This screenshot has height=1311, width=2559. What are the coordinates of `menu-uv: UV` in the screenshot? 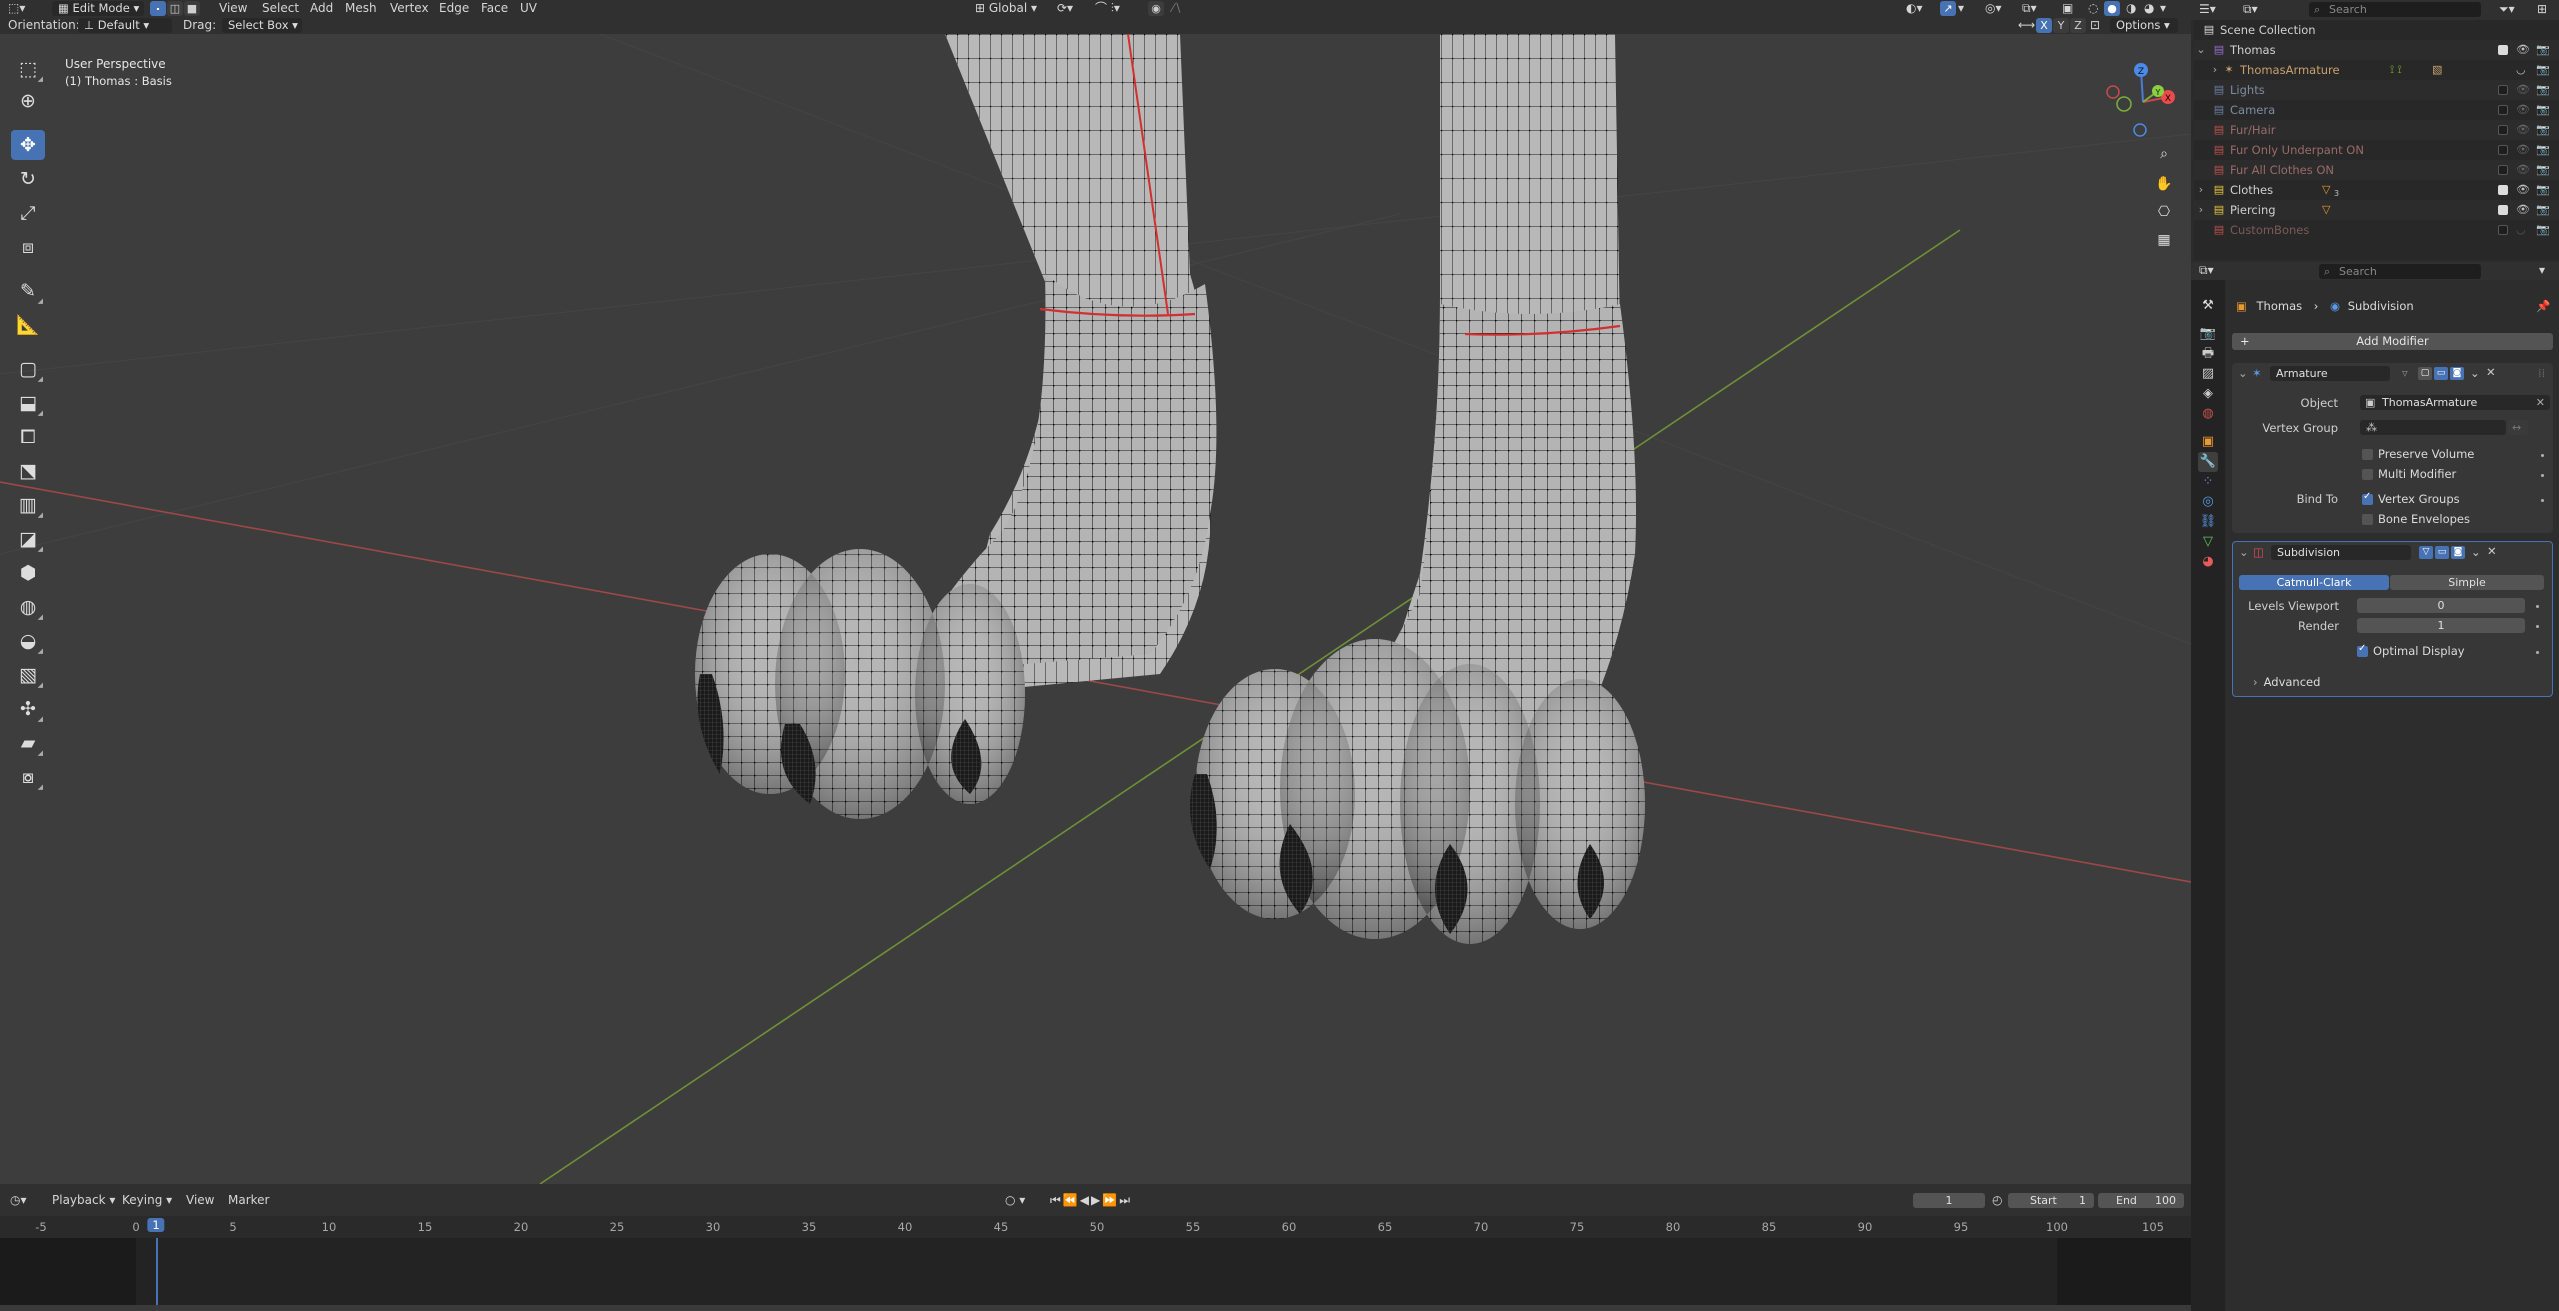 It's located at (528, 8).